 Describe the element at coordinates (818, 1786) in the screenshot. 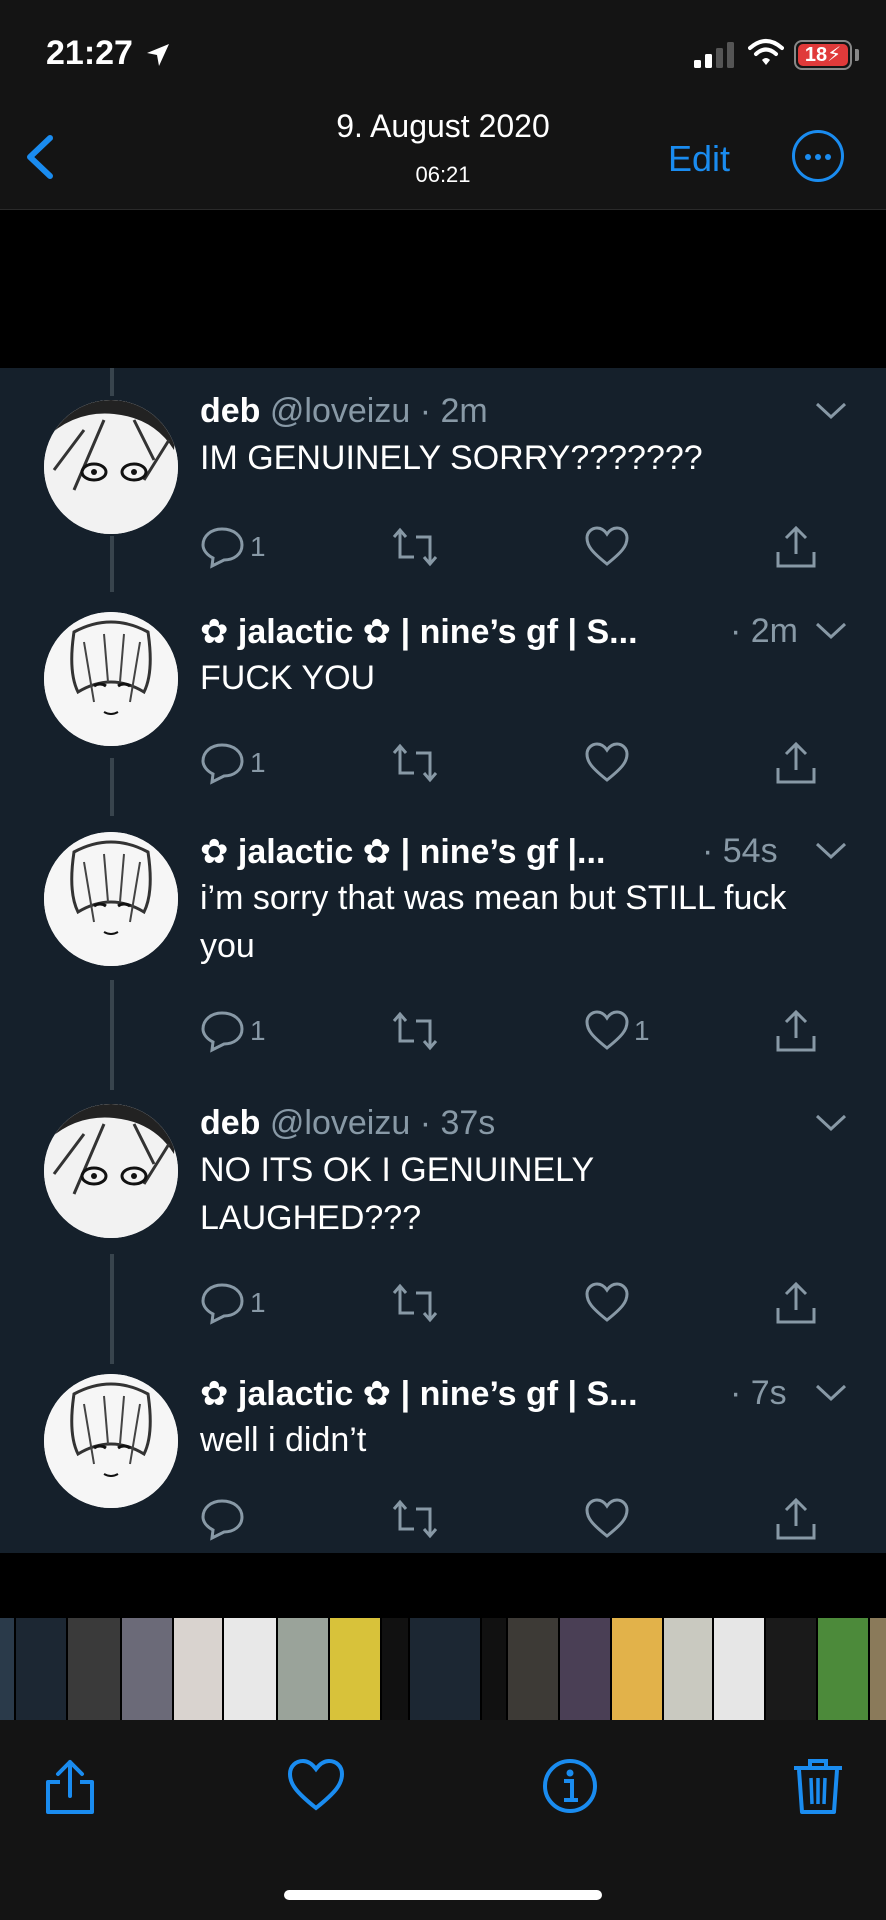

I see `trash-icon` at that location.